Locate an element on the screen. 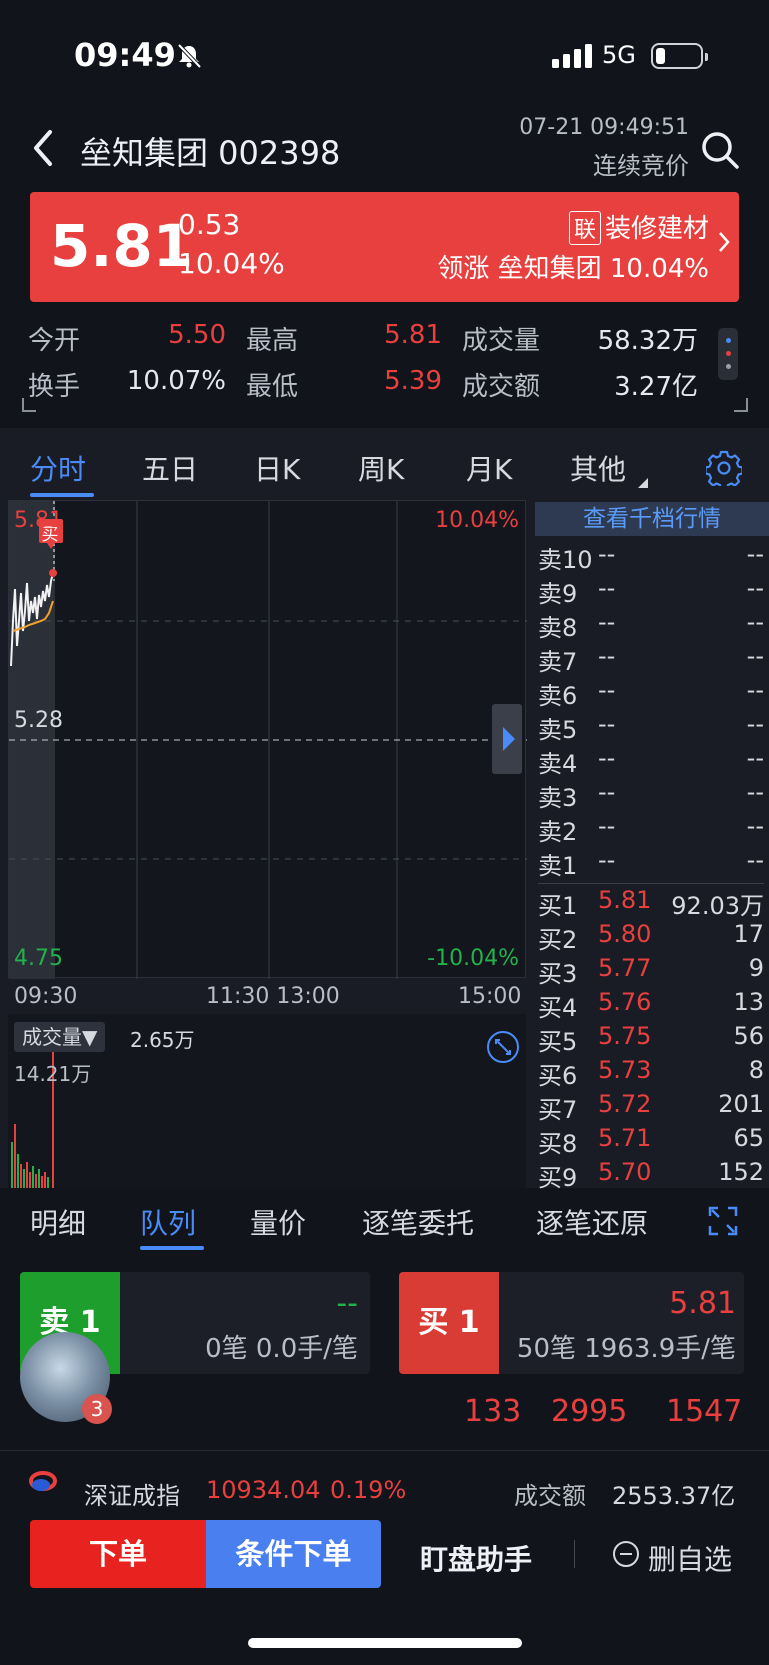 This screenshot has height=1665, width=769. expand-orderbook-icon is located at coordinates (507, 739).